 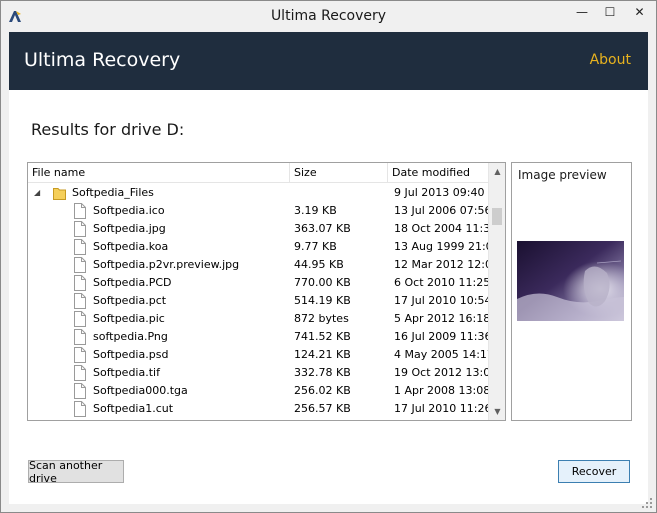 What do you see at coordinates (322, 390) in the screenshot?
I see `file-size: 256.02 KB` at bounding box center [322, 390].